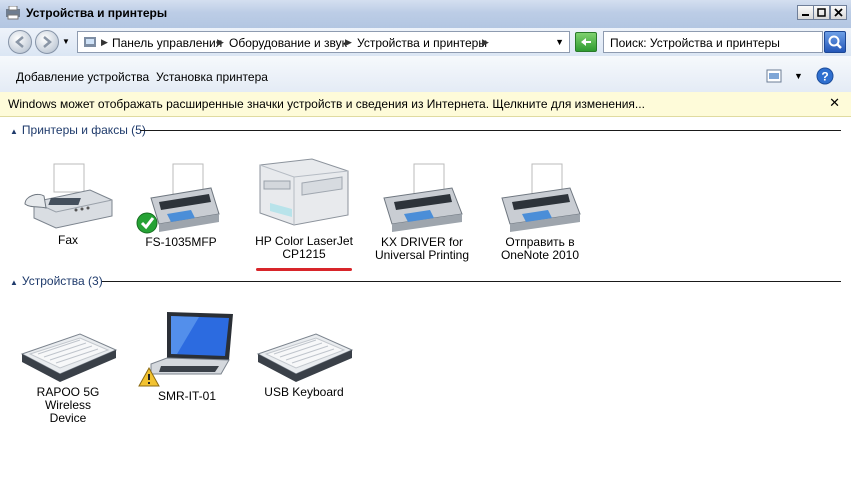 The width and height of the screenshot is (851, 487). What do you see at coordinates (304, 269) in the screenshot?
I see `selection-underline` at bounding box center [304, 269].